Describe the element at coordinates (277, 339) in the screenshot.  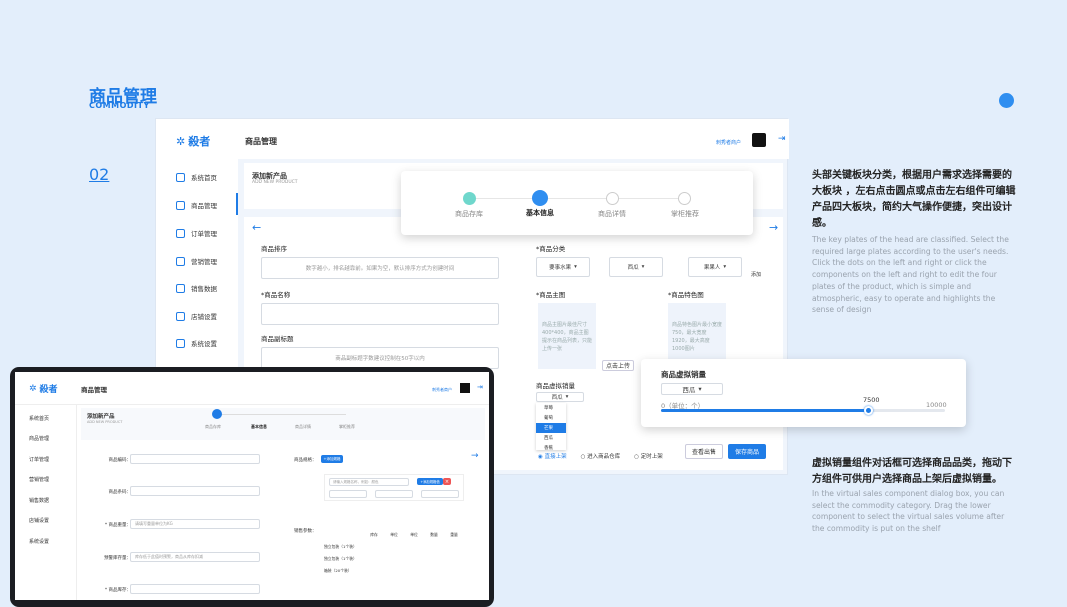
I see `subtitle-label: 商品副标题` at that location.